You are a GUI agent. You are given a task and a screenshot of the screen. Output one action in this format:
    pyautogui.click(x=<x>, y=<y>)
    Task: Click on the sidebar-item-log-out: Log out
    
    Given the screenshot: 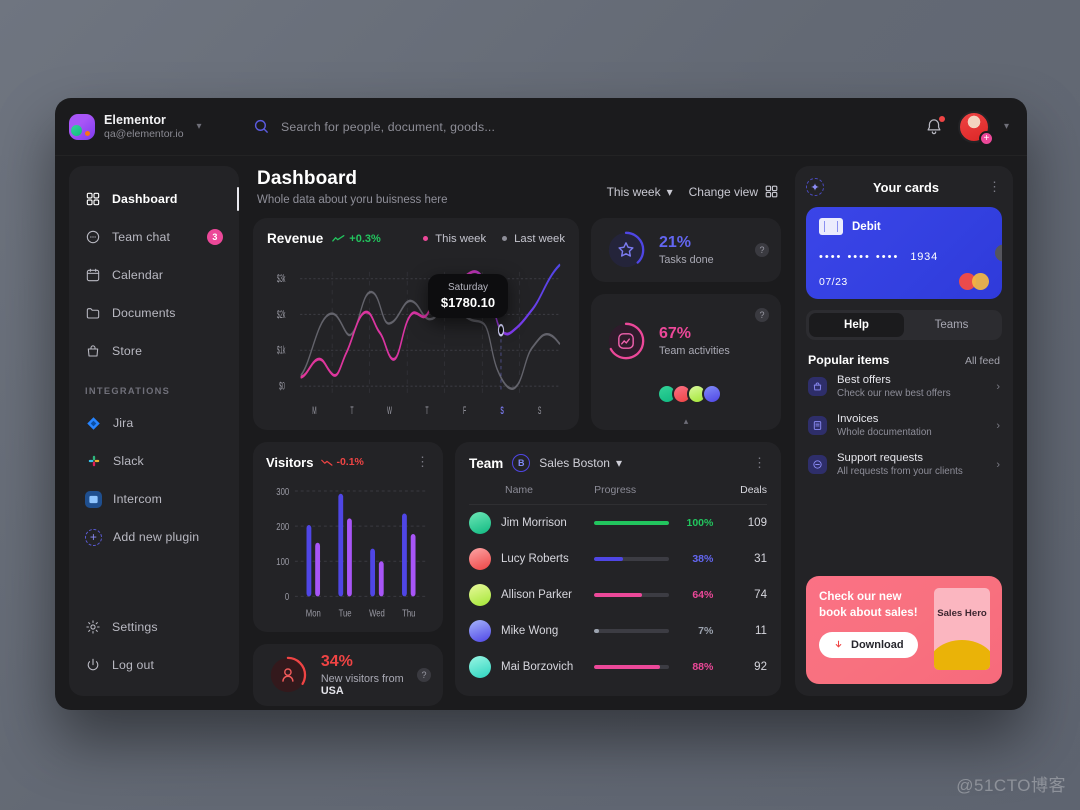 What is the action you would take?
    pyautogui.click(x=154, y=665)
    